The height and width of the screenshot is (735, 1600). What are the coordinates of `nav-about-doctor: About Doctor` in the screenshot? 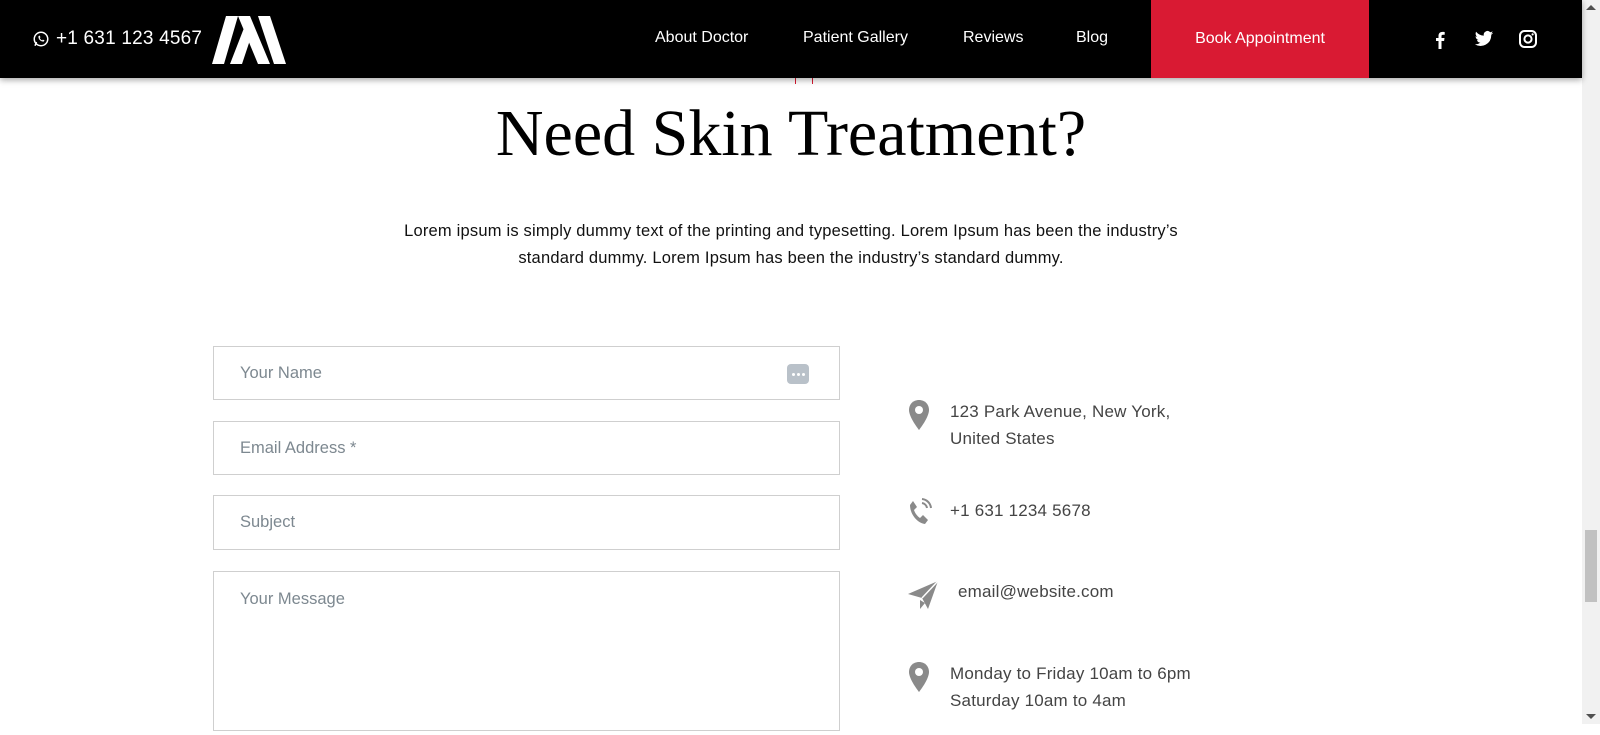 It's located at (701, 38).